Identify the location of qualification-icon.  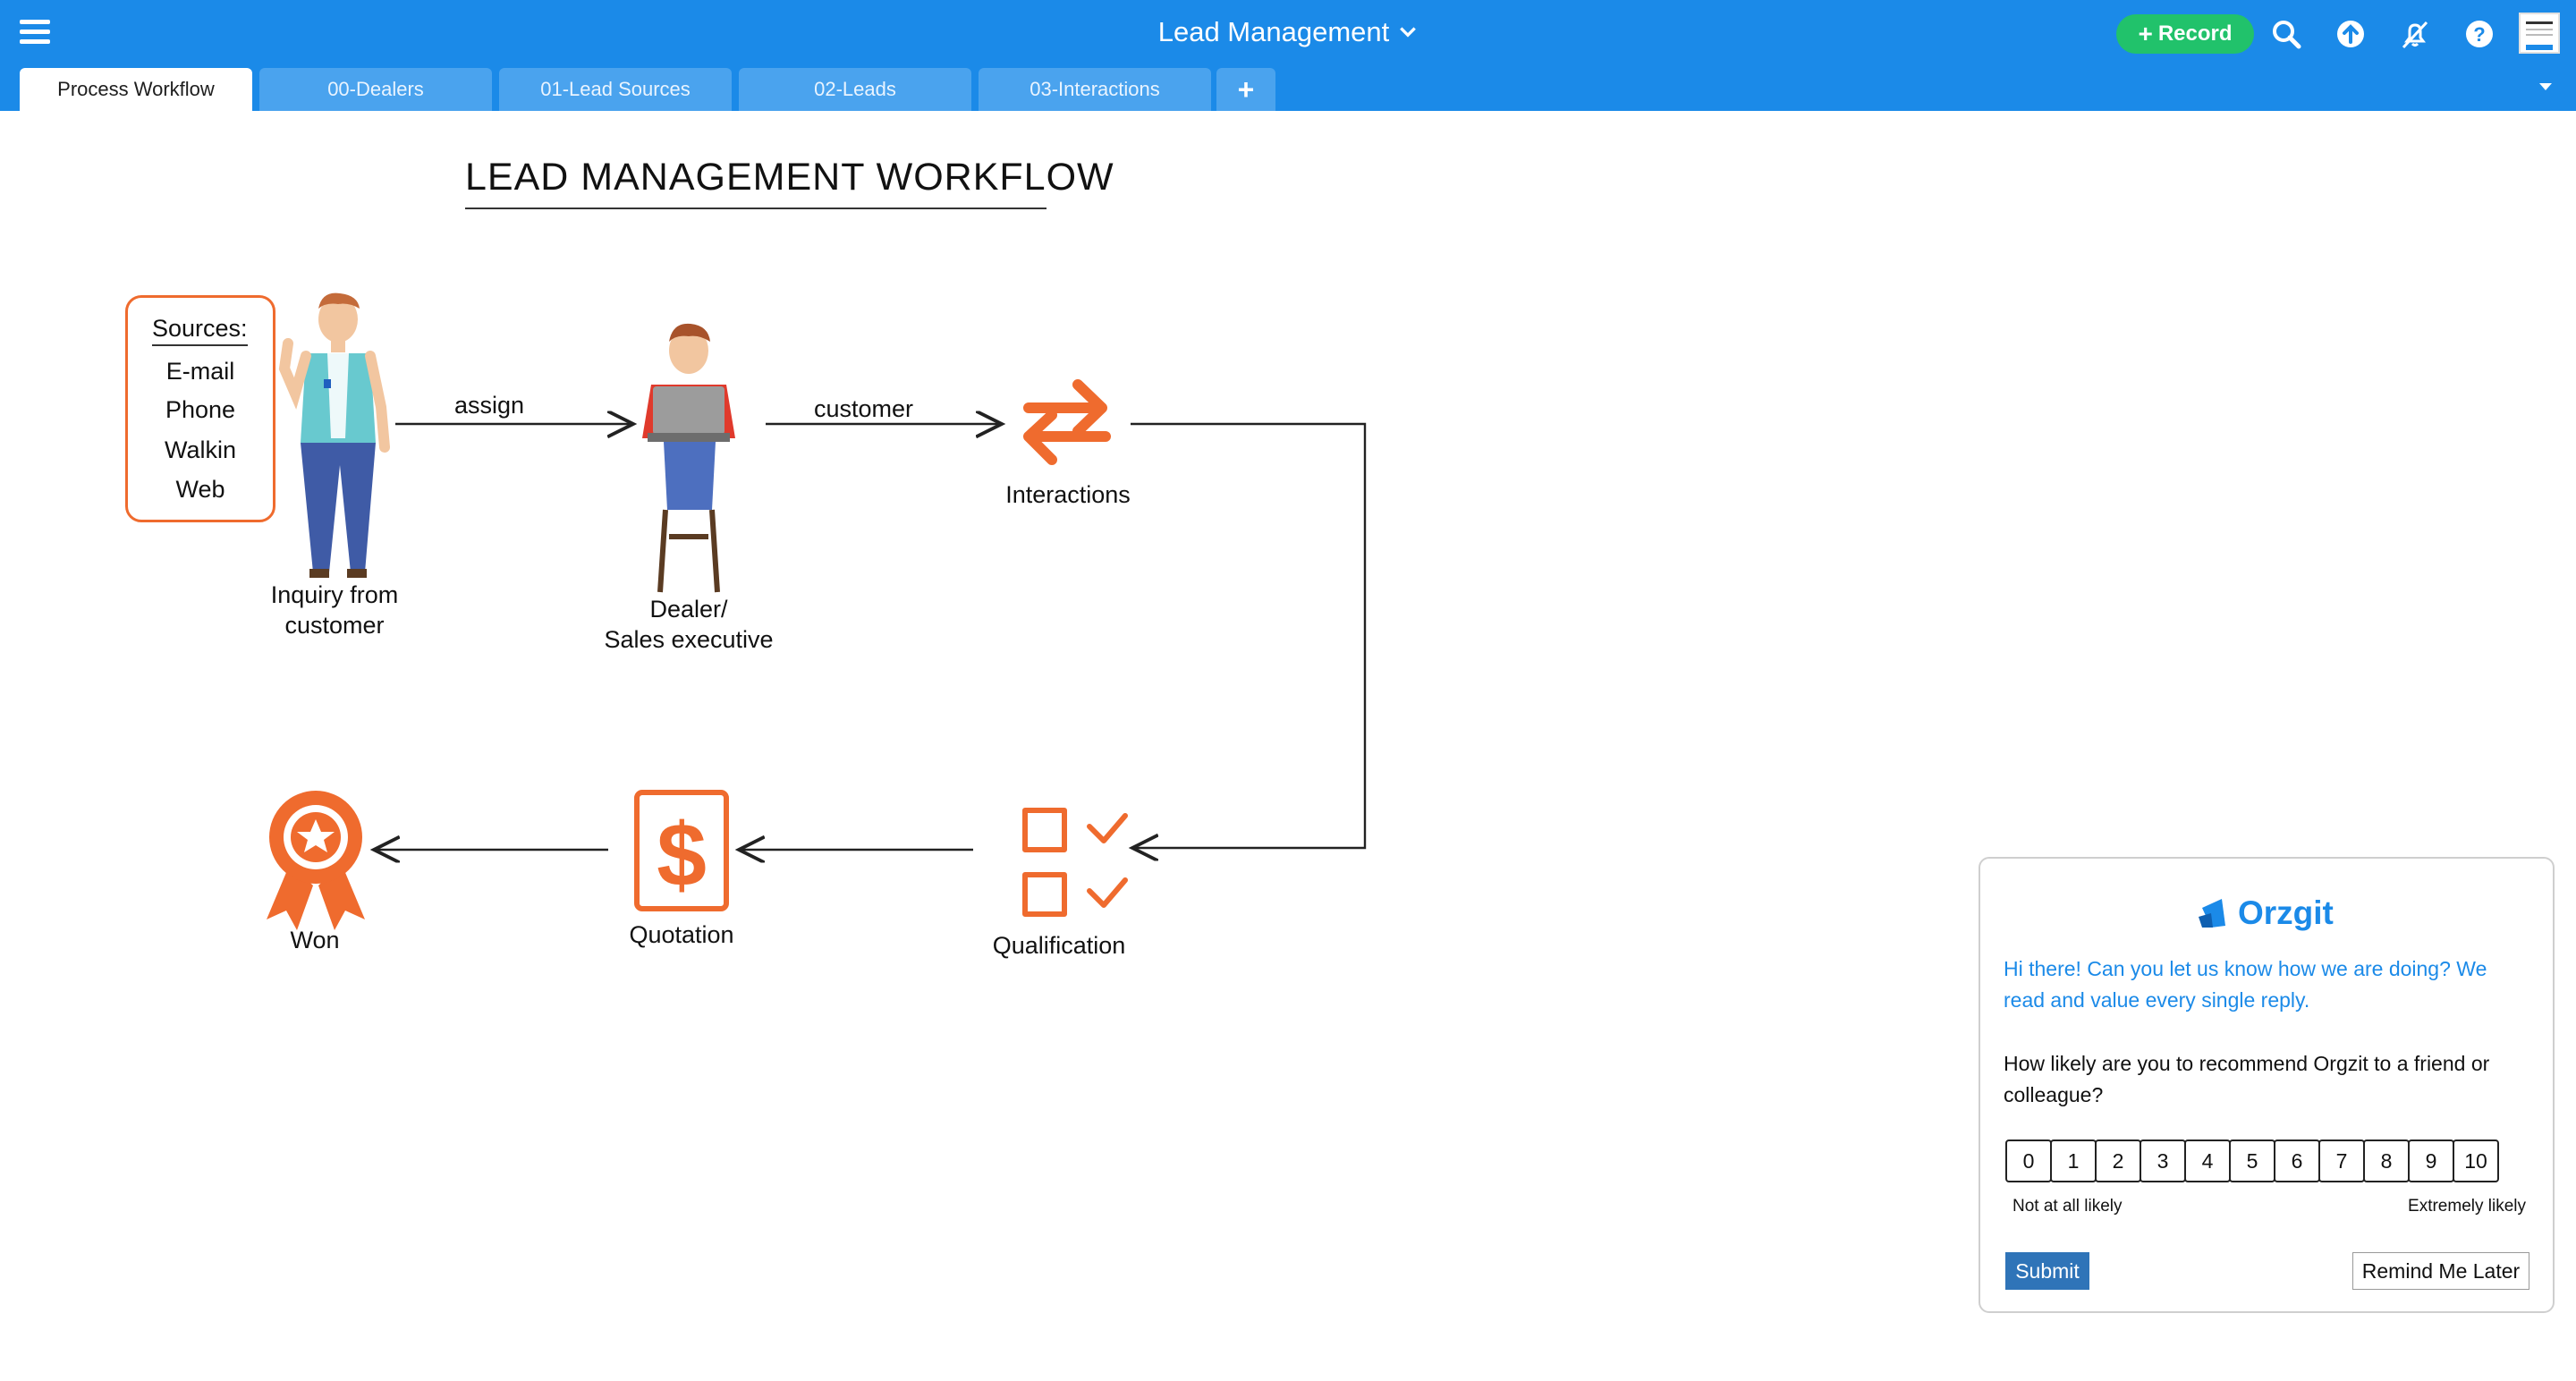
(1075, 862).